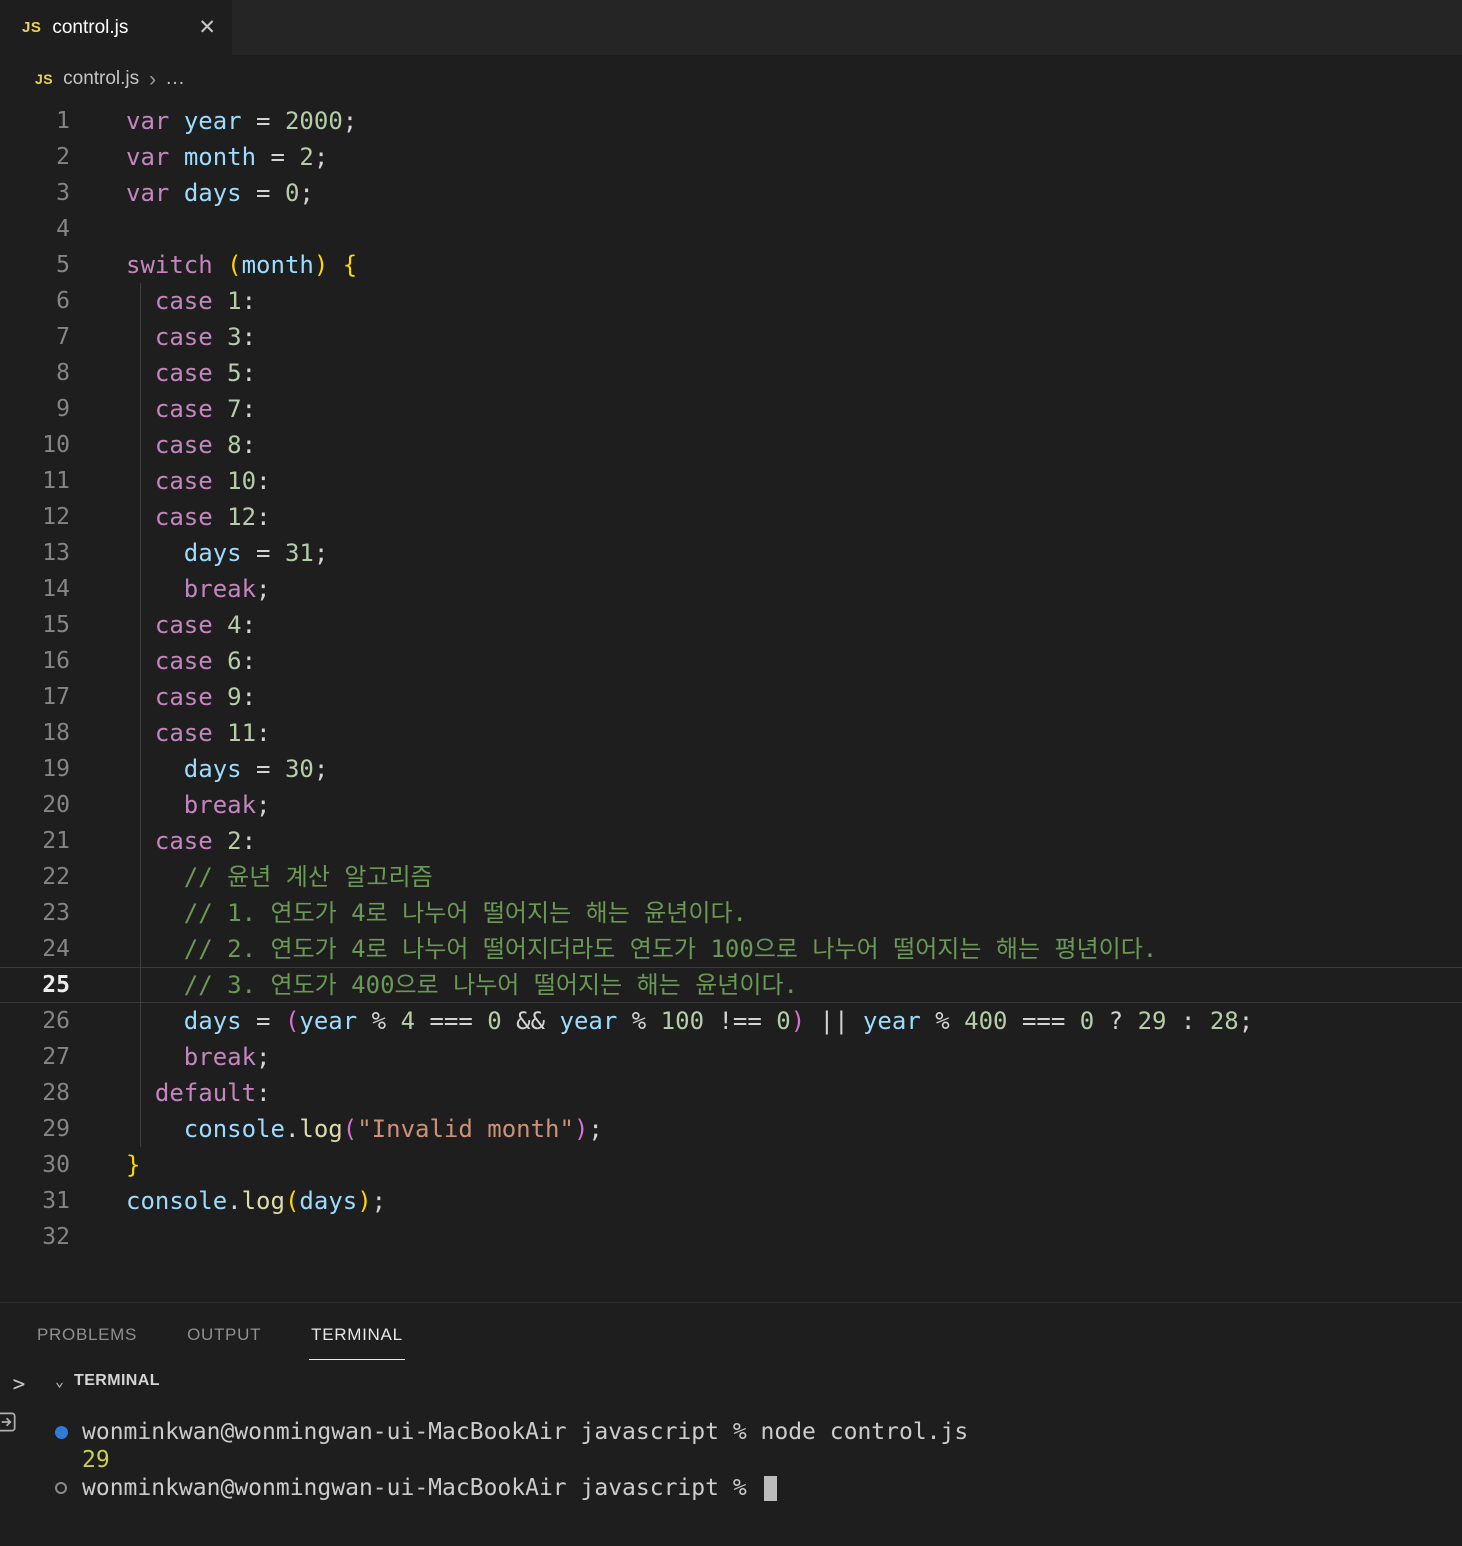 This screenshot has width=1462, height=1546. I want to click on editor-tab-bar: JS control.js ✕, so click(731, 27).